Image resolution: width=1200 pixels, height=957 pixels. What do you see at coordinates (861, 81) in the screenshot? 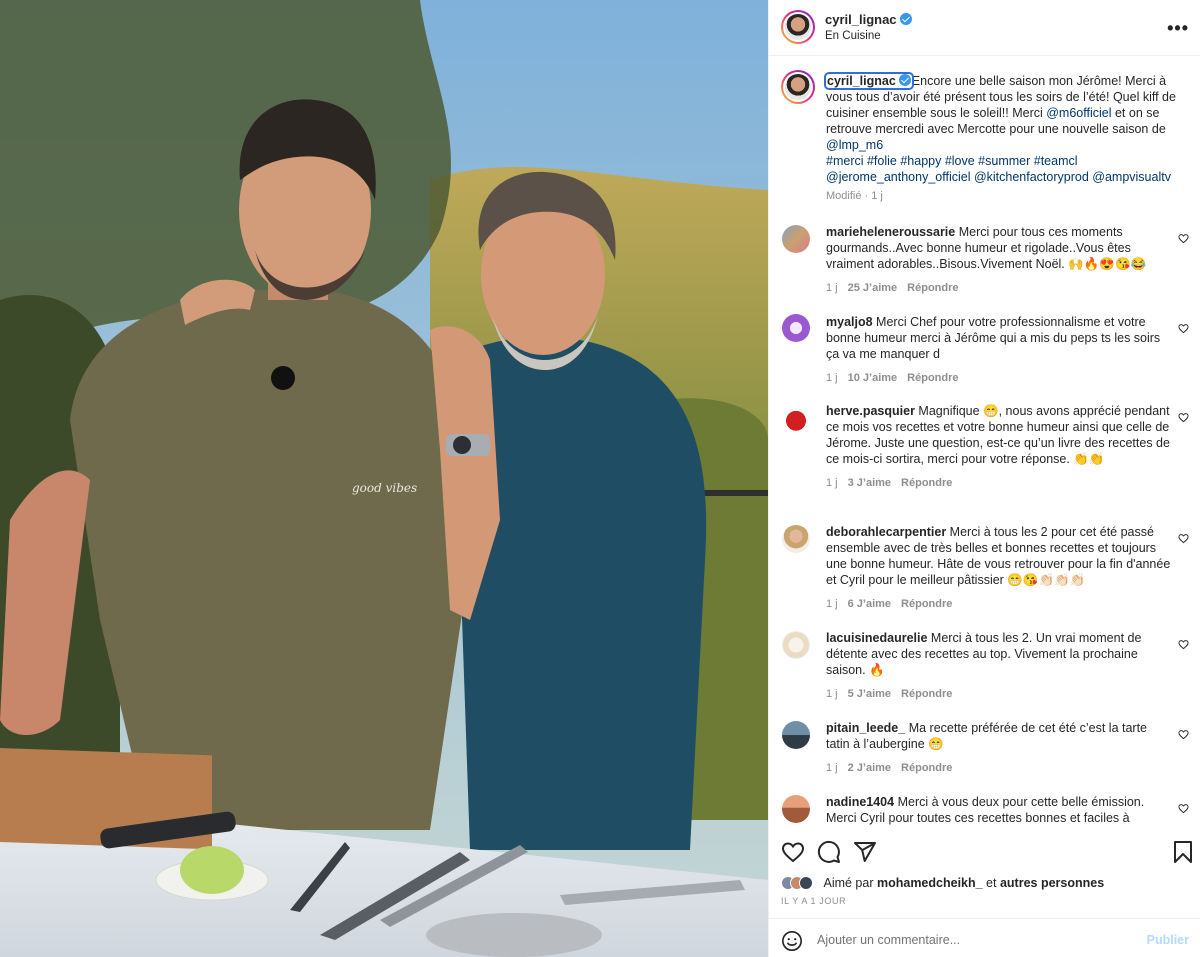
I see `caption-username-text: cyril_lignac` at bounding box center [861, 81].